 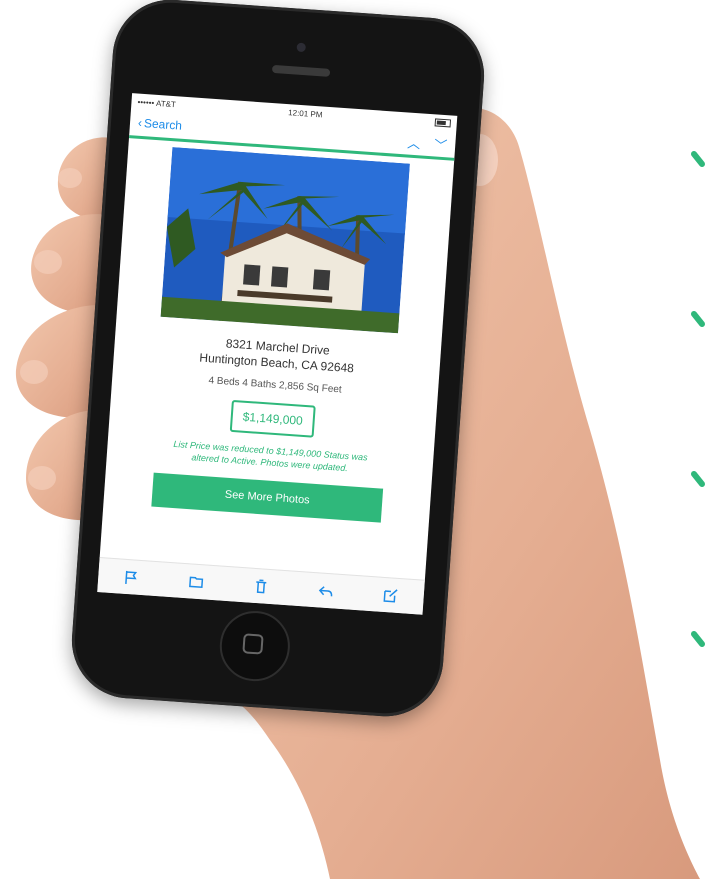 What do you see at coordinates (390, 595) in the screenshot?
I see `compose-icon` at bounding box center [390, 595].